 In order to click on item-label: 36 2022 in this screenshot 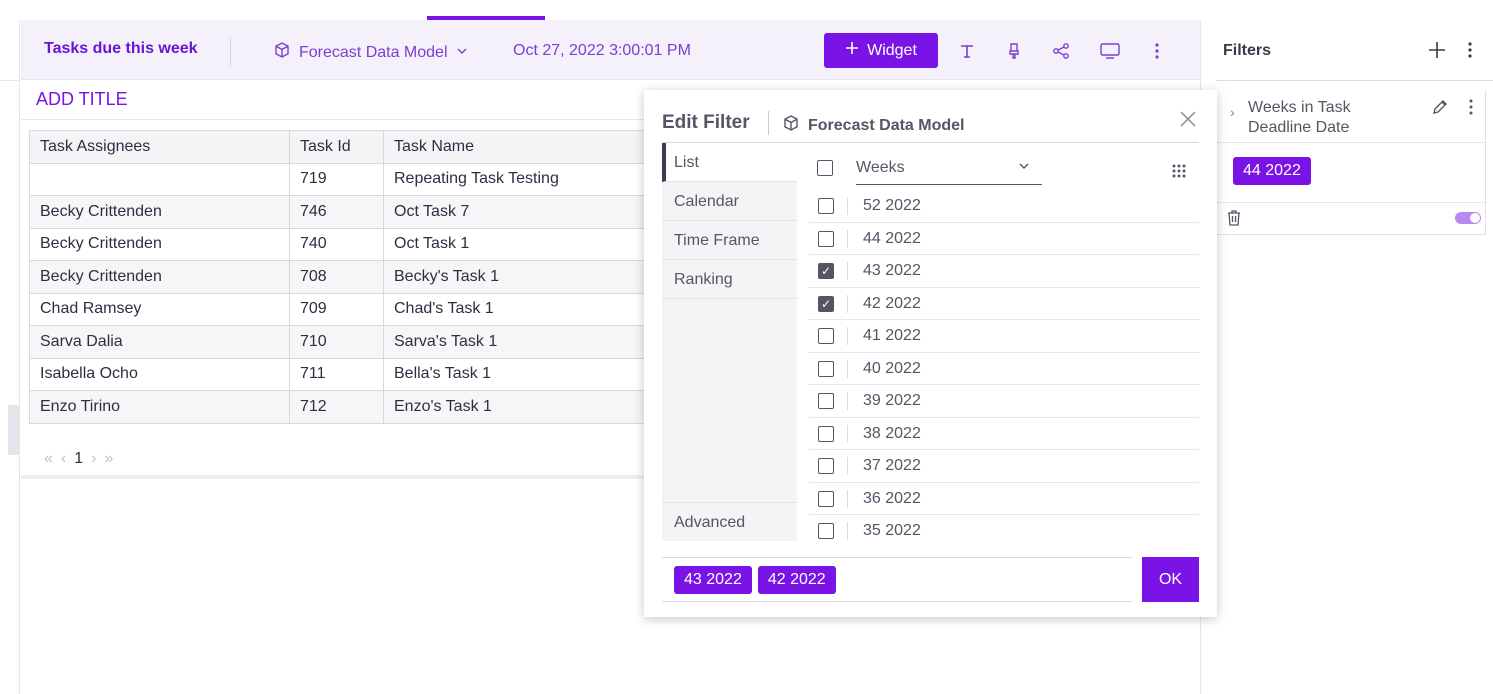, I will do `click(892, 498)`.